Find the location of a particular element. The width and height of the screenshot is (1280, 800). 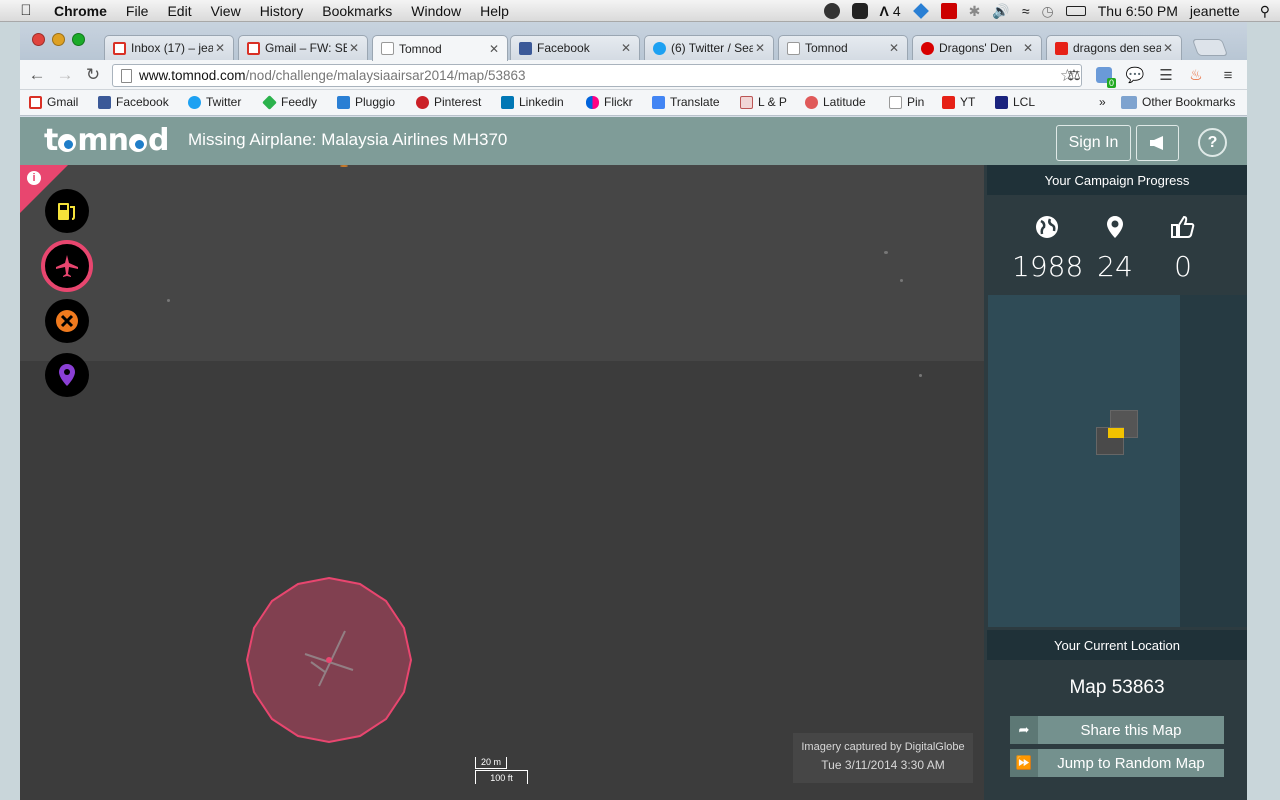

close-window-button is located at coordinates (38, 39).